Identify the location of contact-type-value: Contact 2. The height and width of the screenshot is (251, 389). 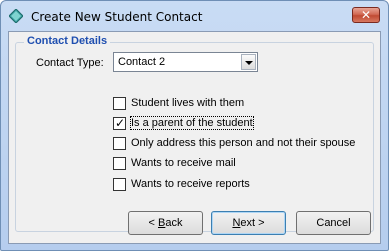
(142, 62).